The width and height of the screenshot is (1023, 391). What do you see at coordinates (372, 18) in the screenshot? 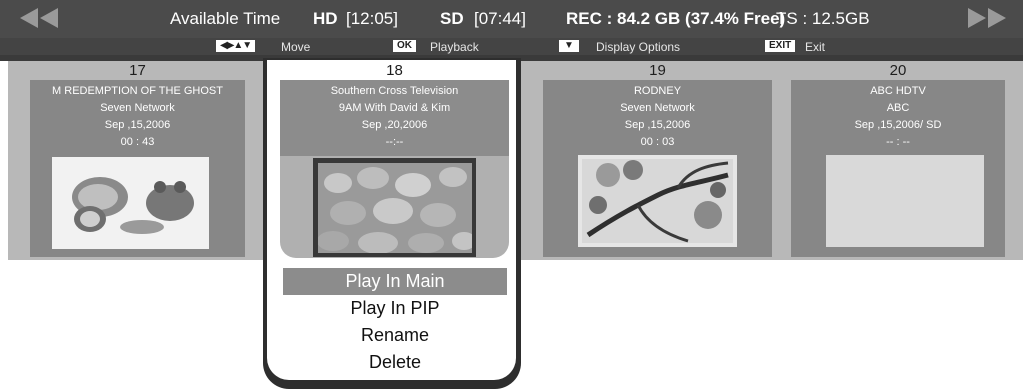
I see `hd-time: [12:05]` at bounding box center [372, 18].